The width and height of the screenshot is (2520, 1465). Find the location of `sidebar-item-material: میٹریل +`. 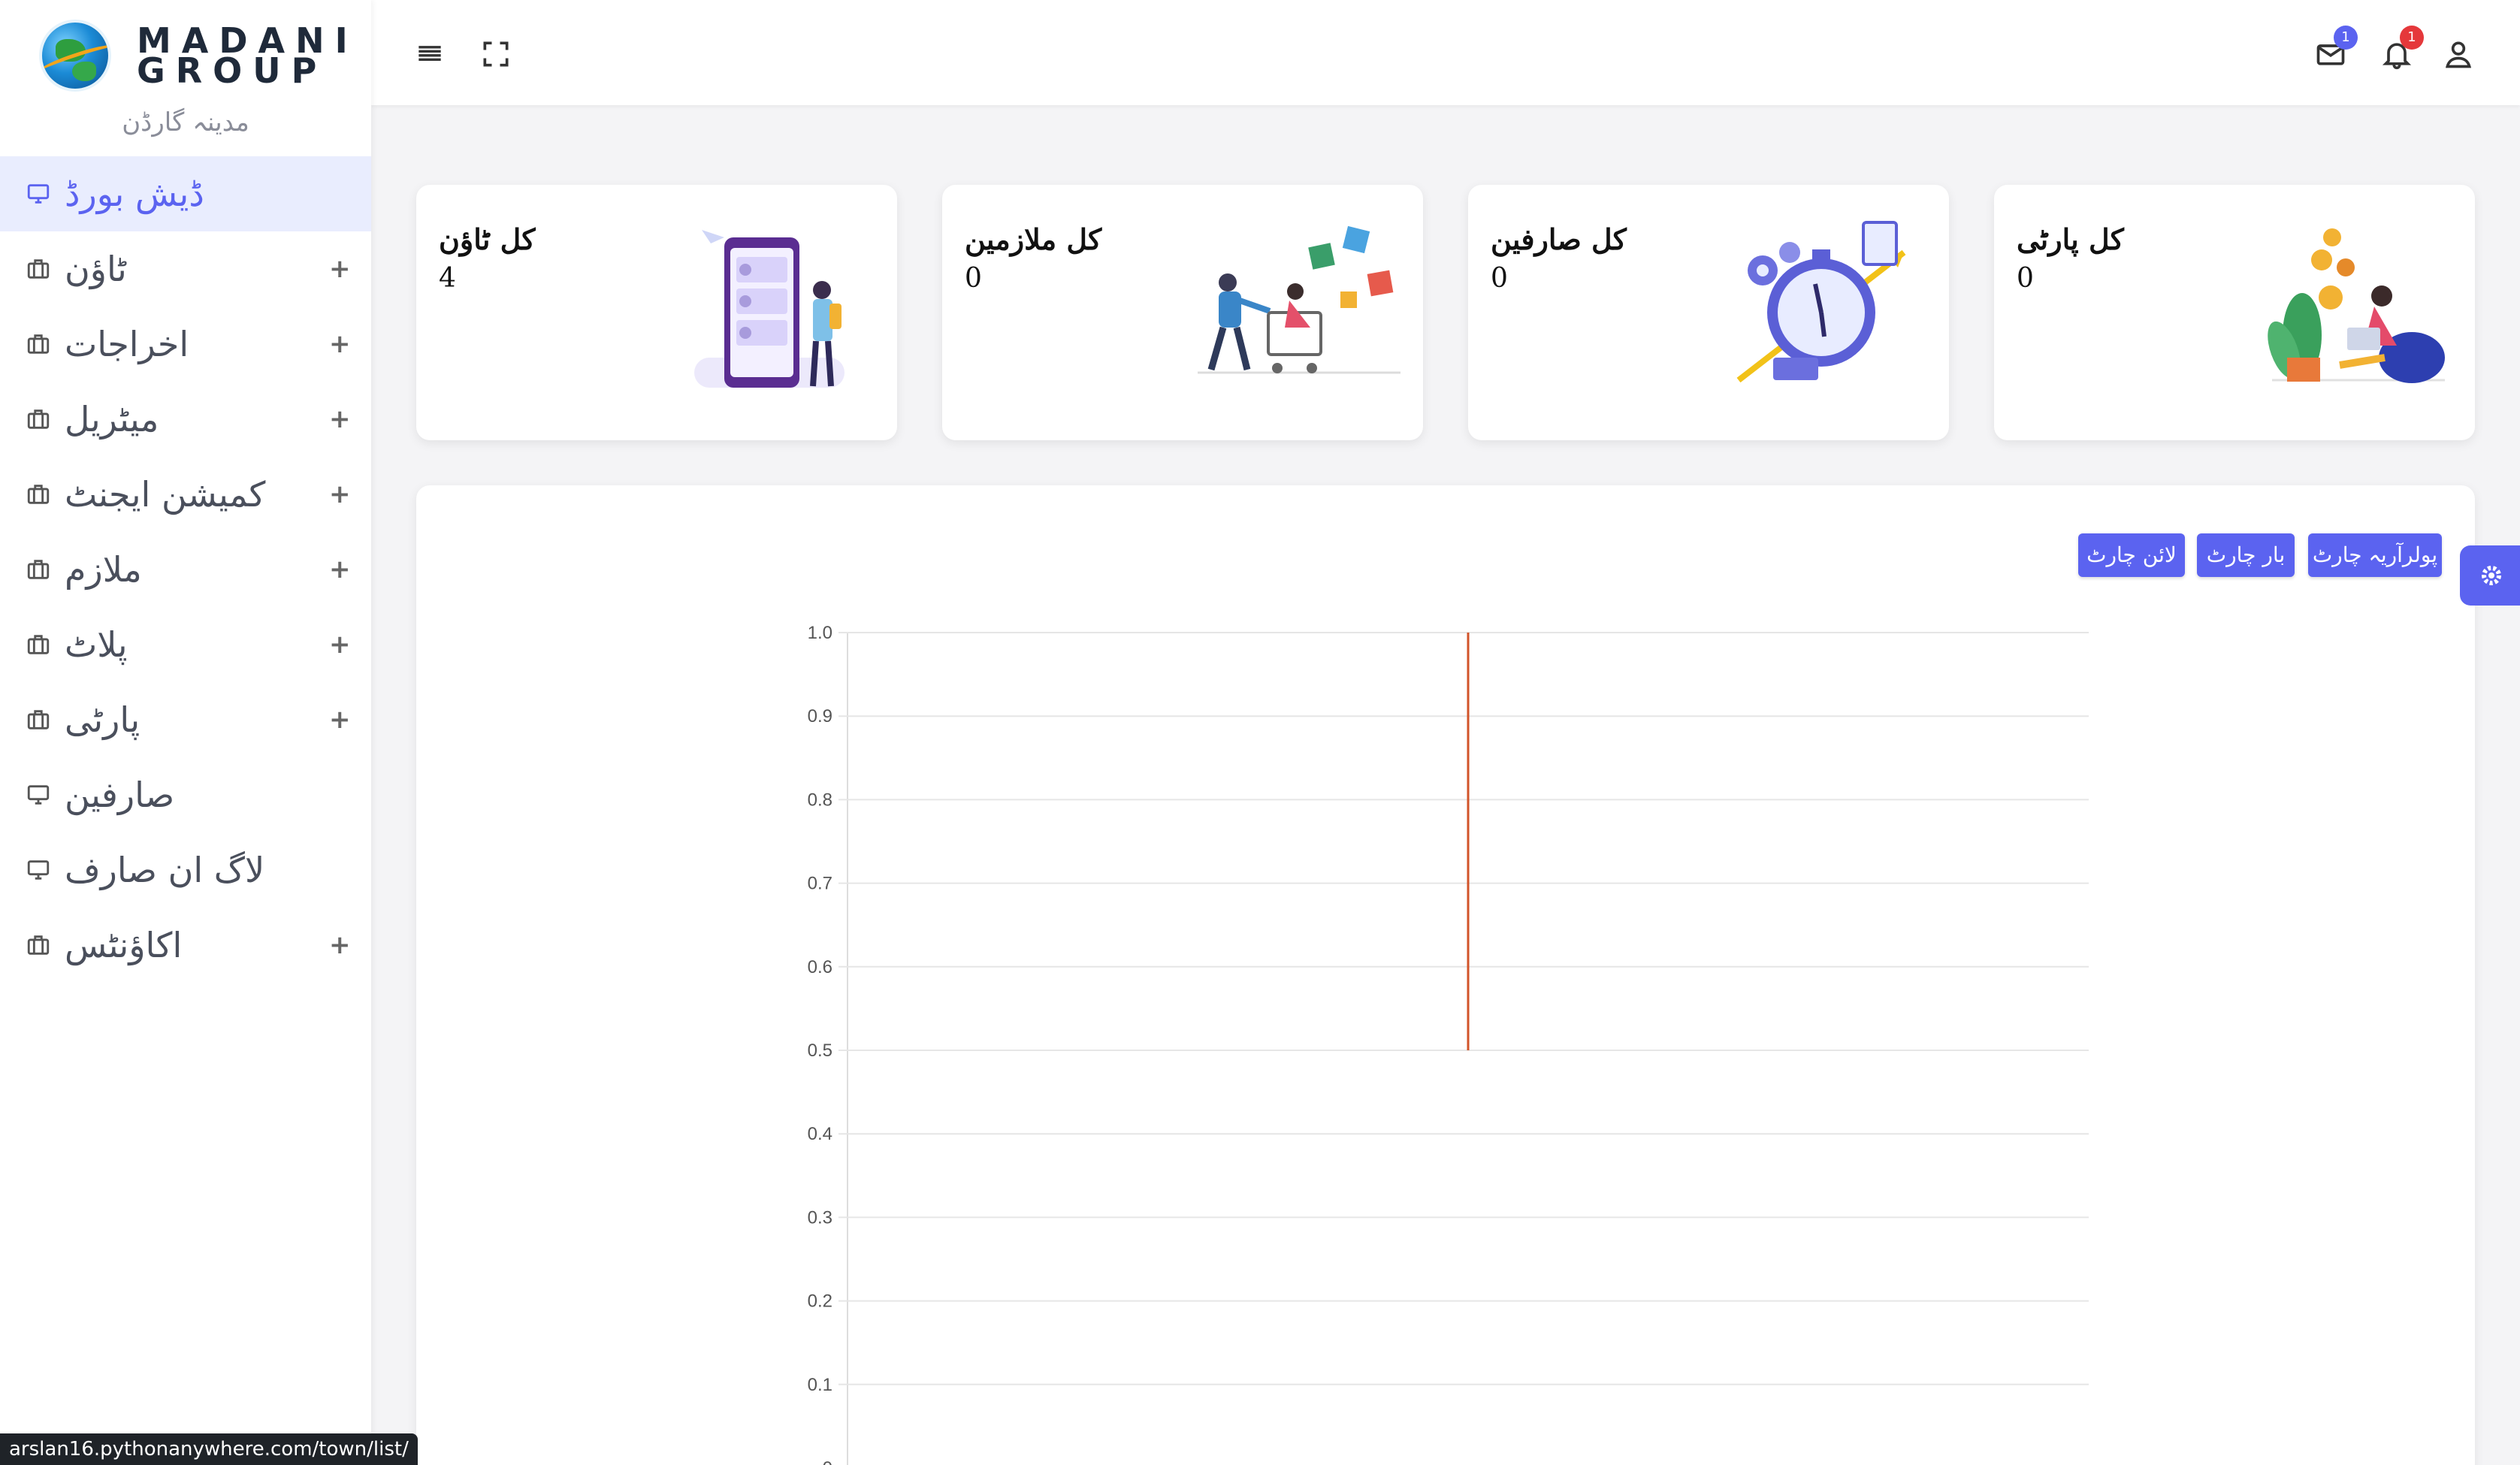

sidebar-item-material: میٹریل + is located at coordinates (185, 419).